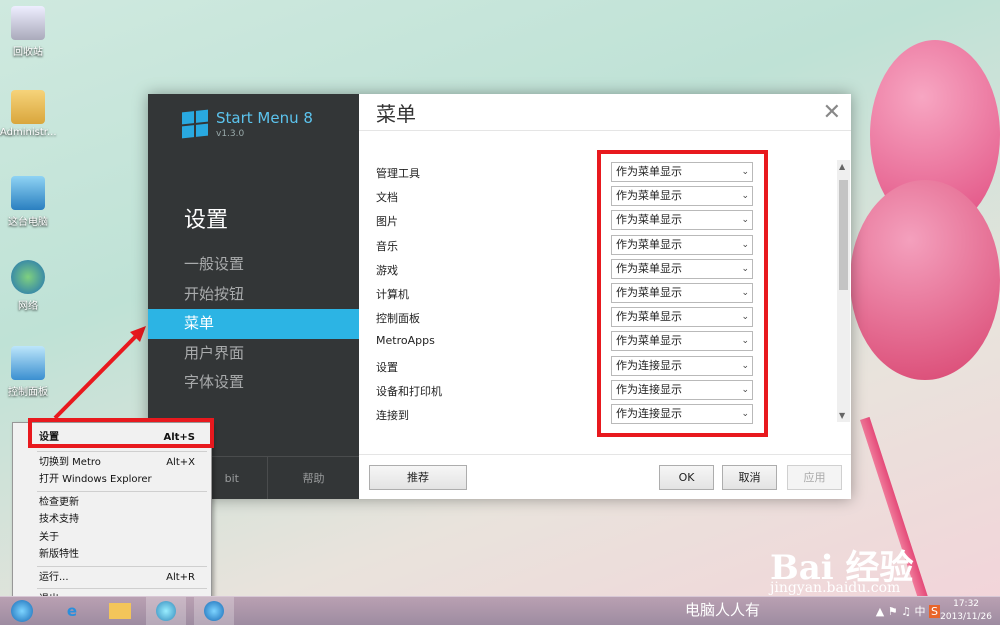 The height and width of the screenshot is (625, 1000). Describe the element at coordinates (843, 291) in the screenshot. I see `vertical-scrollbar: ▲ ▼` at that location.